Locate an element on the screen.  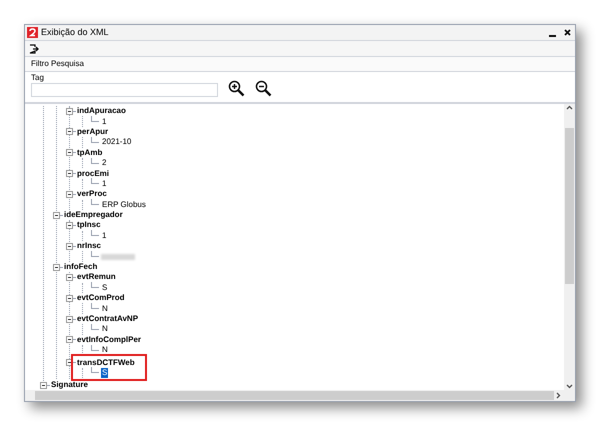
section-title: Filtro Pesquisa is located at coordinates (57, 64).